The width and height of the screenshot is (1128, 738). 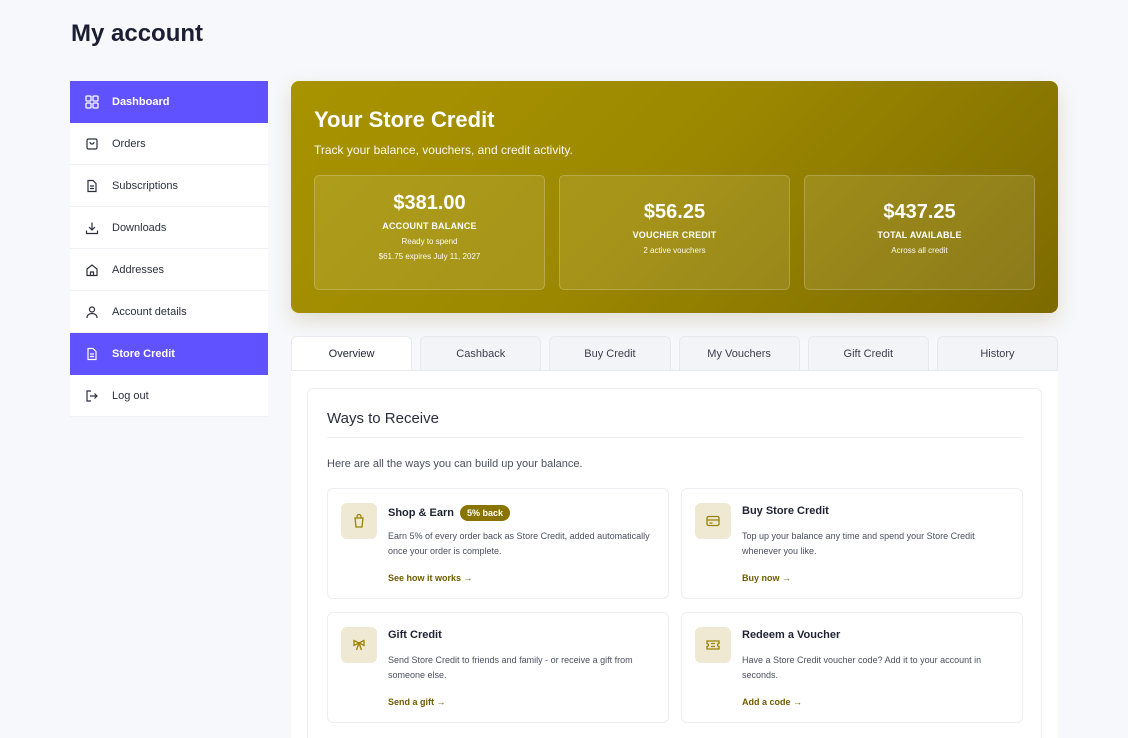 I want to click on sidebar-item-log-out: Log out, so click(x=169, y=396).